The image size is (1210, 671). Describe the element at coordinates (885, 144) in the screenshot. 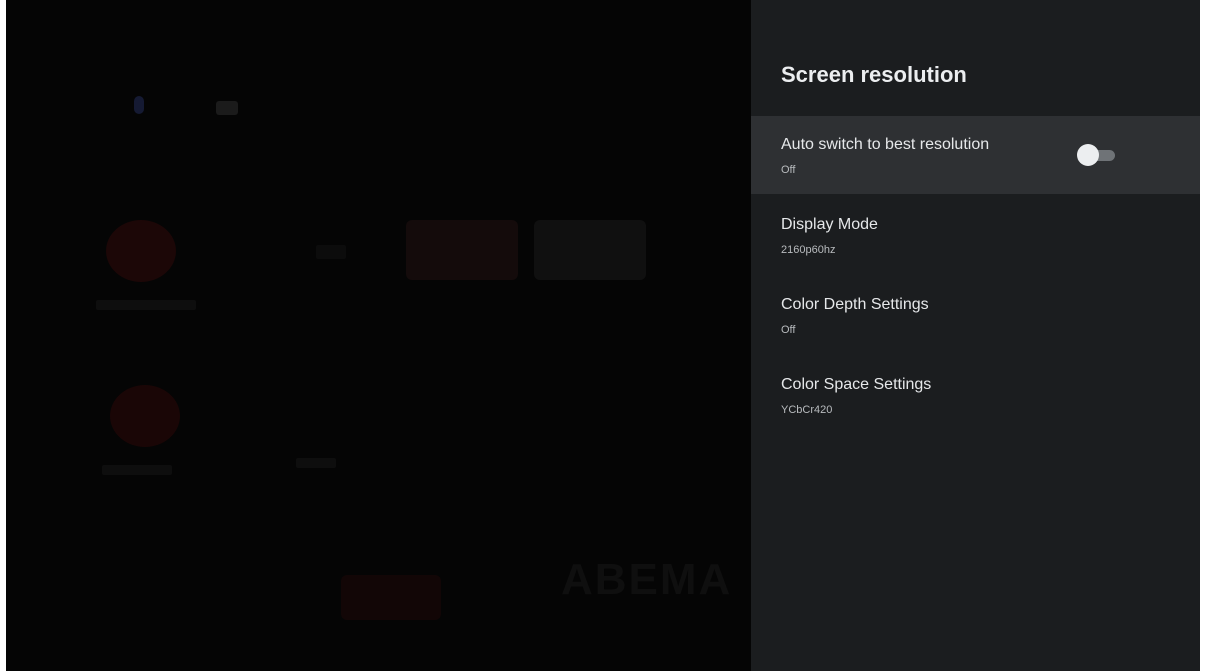

I see `item-label: Auto switch to best resolution` at that location.